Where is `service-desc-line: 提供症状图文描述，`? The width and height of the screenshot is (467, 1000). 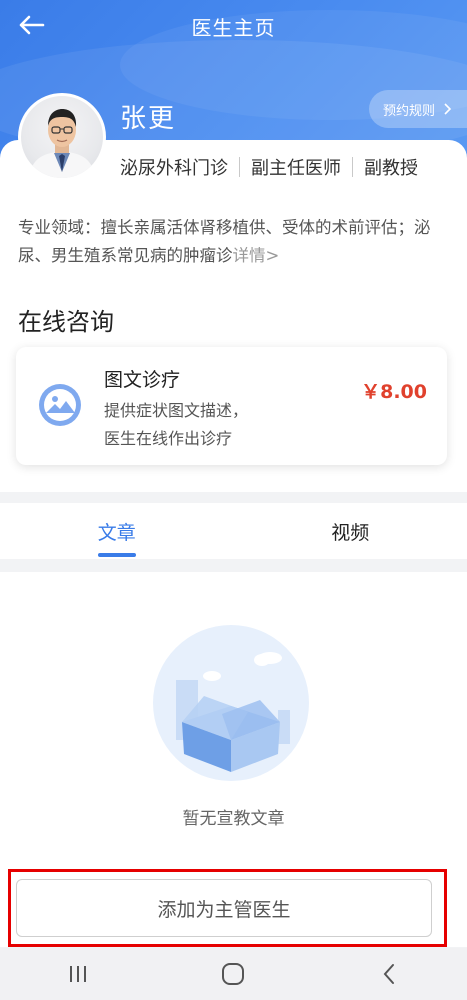 service-desc-line: 提供症状图文描述， is located at coordinates (176, 410).